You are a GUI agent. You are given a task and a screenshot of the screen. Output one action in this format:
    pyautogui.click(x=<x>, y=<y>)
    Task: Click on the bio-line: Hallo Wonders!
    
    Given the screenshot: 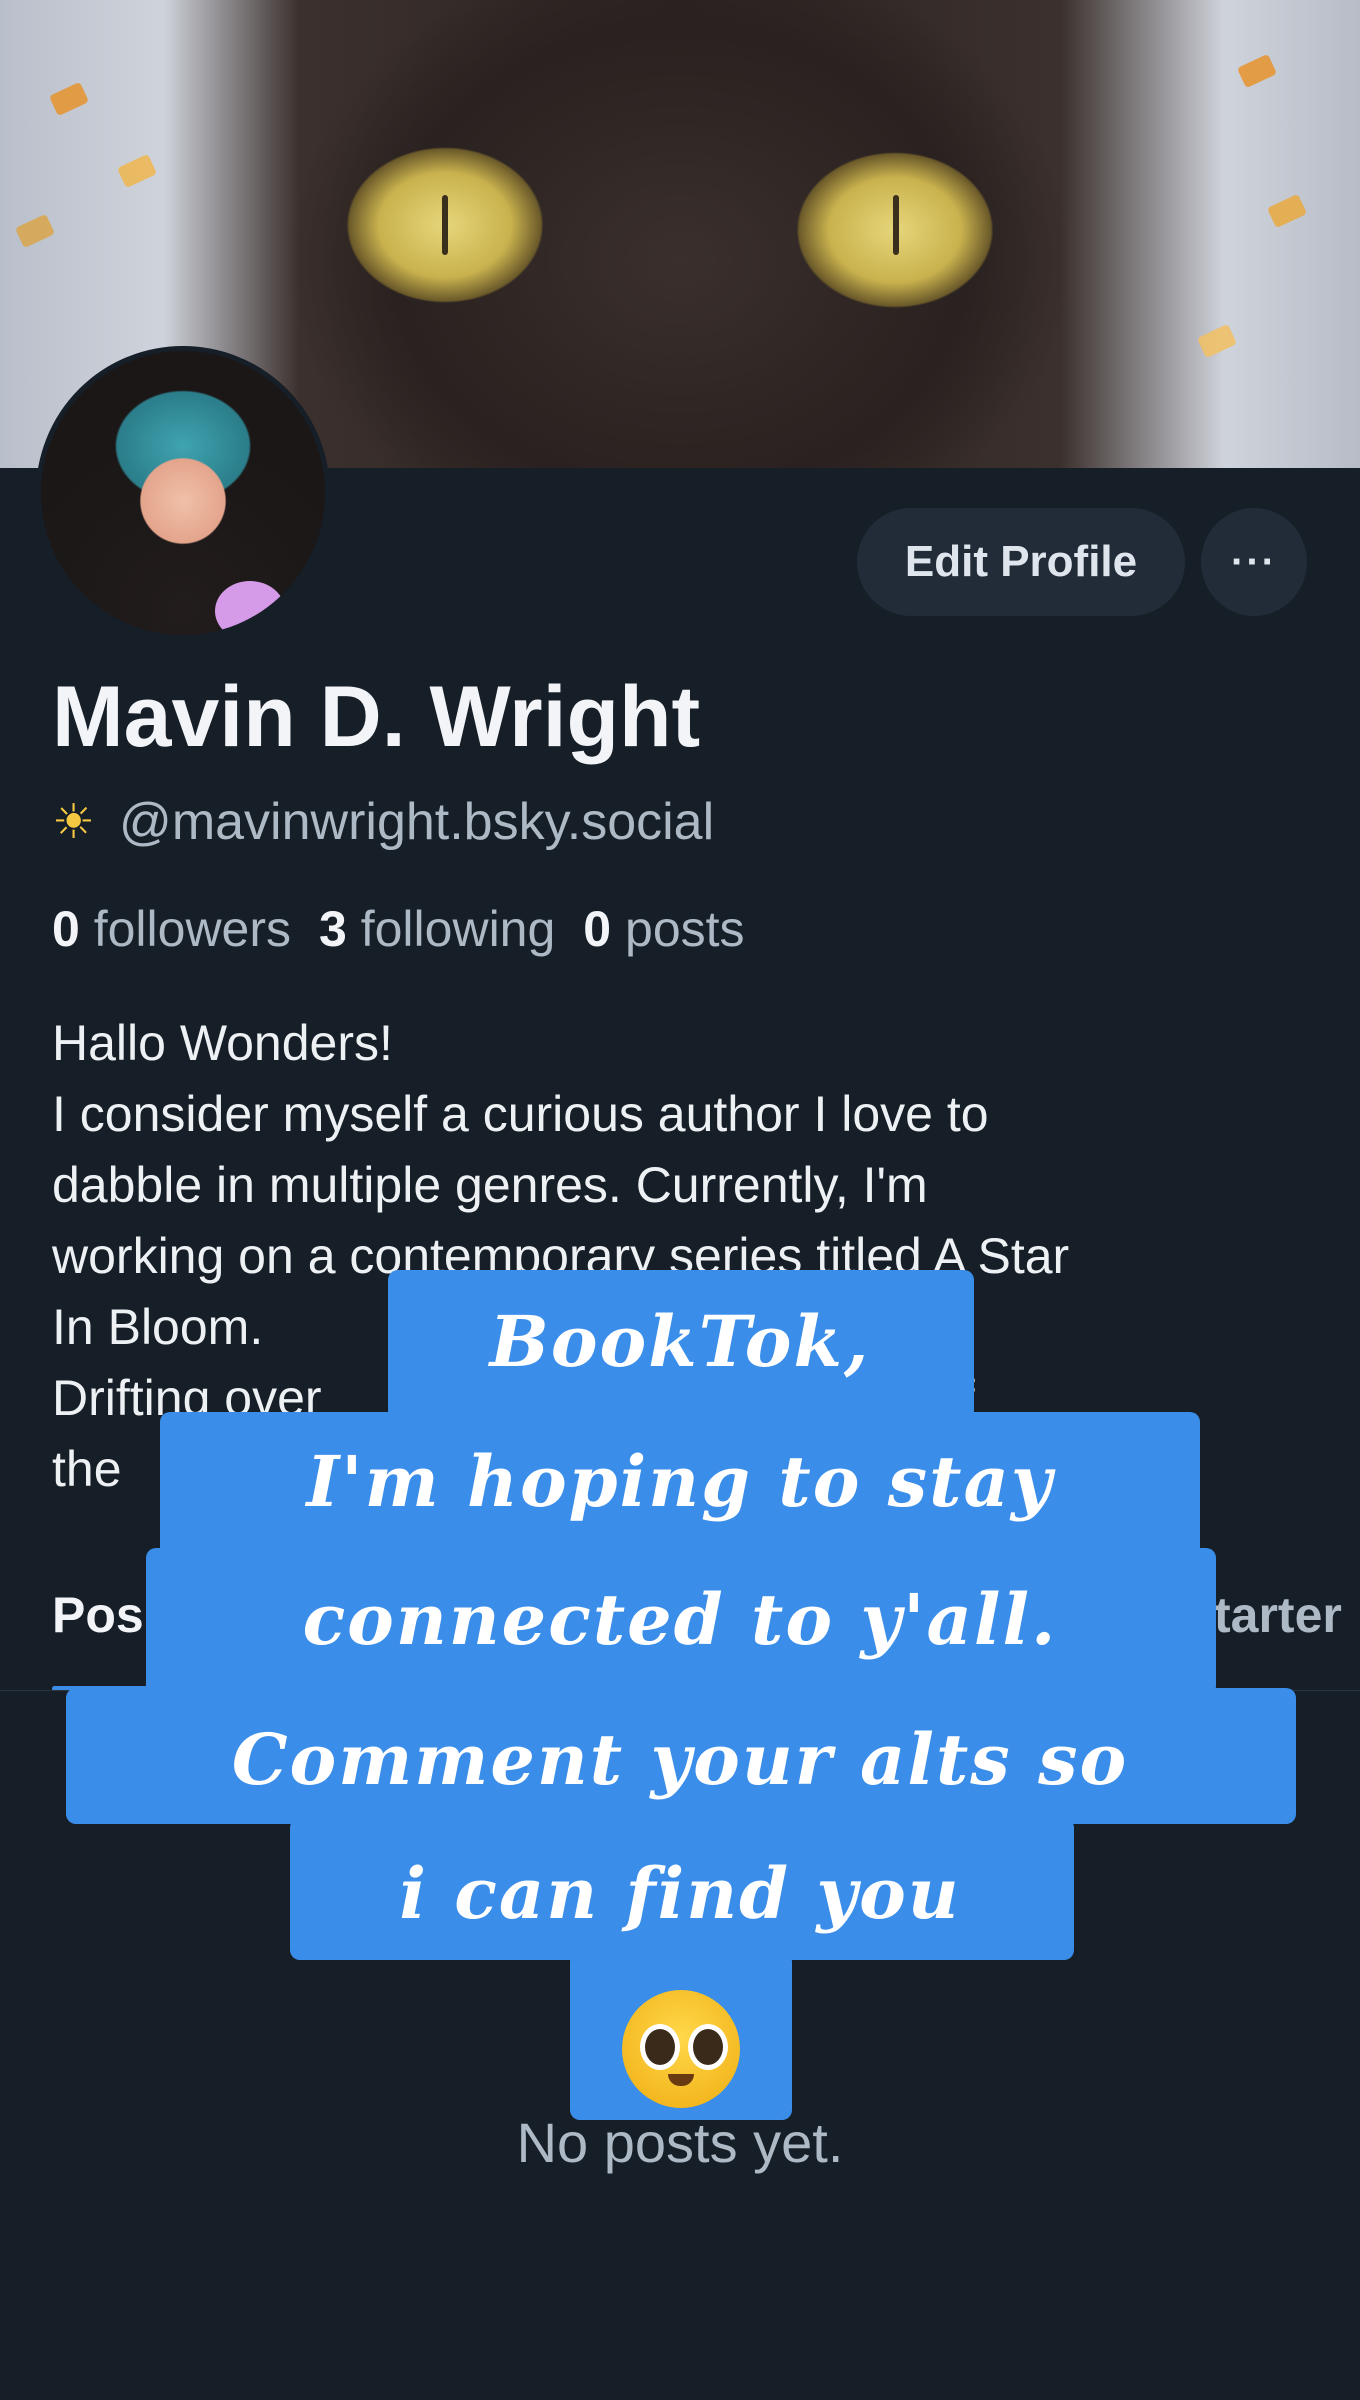 What is the action you would take?
    pyautogui.click(x=222, y=1043)
    